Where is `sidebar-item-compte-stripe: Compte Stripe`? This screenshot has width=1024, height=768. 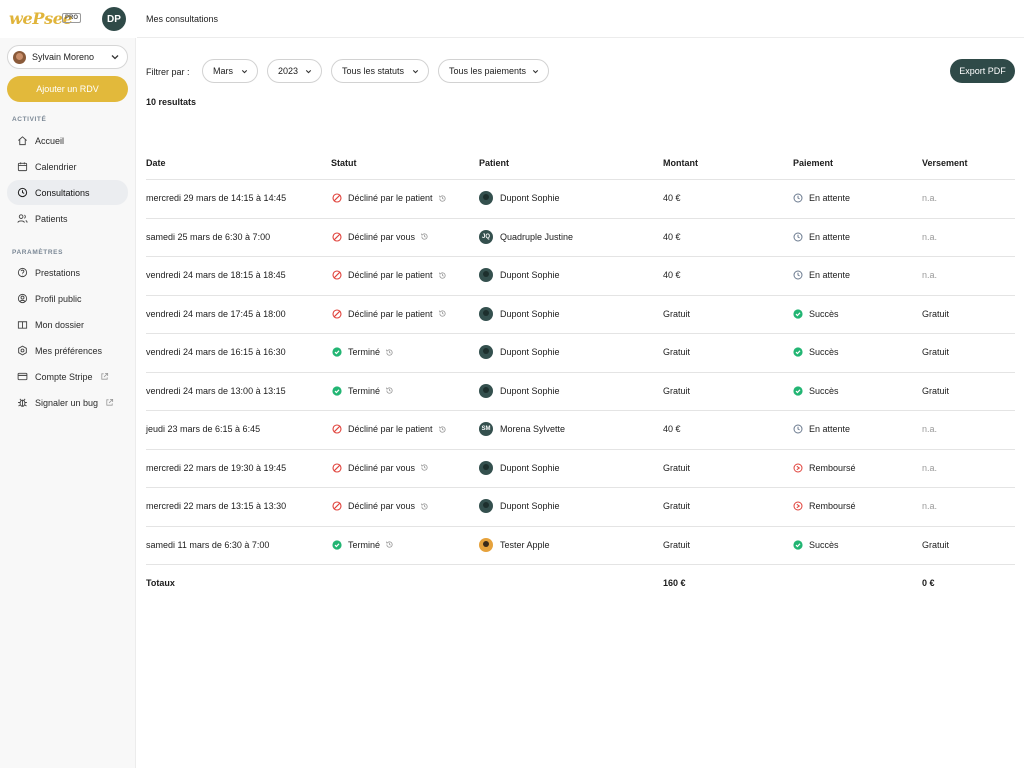 sidebar-item-compte-stripe: Compte Stripe is located at coordinates (67, 376).